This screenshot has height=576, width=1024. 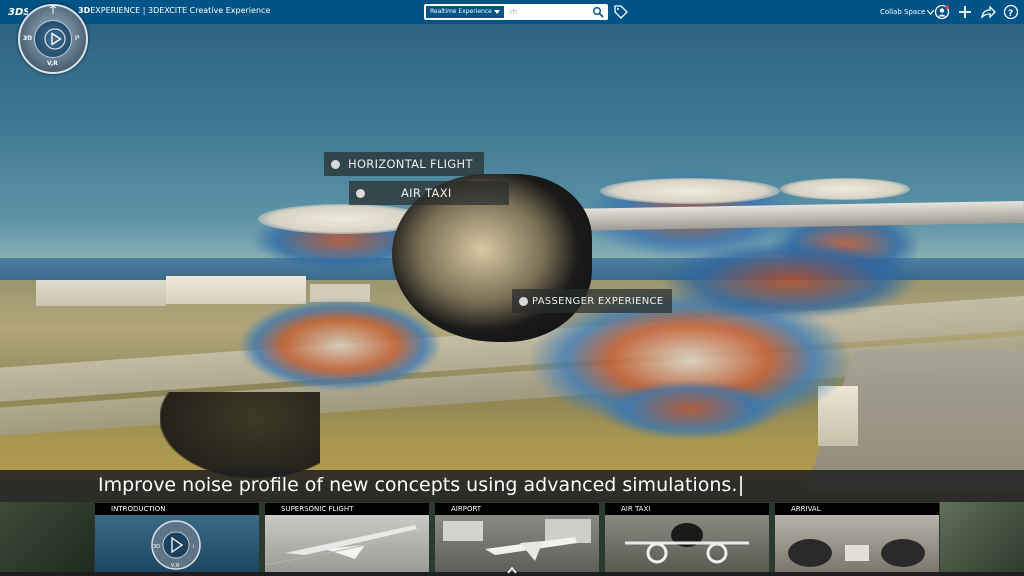 I want to click on search-input, so click(x=554, y=12).